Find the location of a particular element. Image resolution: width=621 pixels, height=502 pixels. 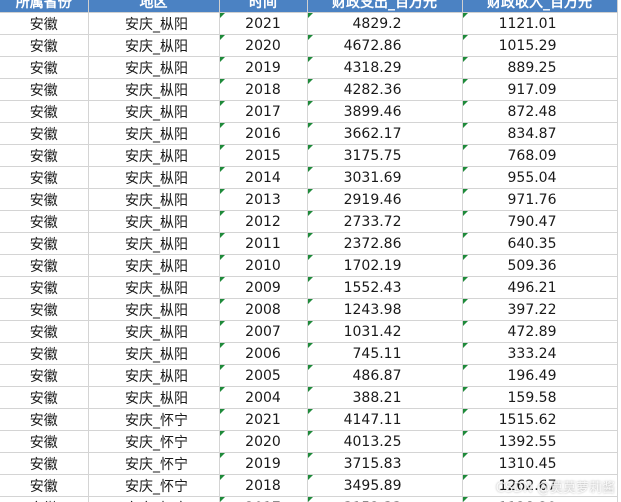

cell-year: 2015 is located at coordinates (263, 155).